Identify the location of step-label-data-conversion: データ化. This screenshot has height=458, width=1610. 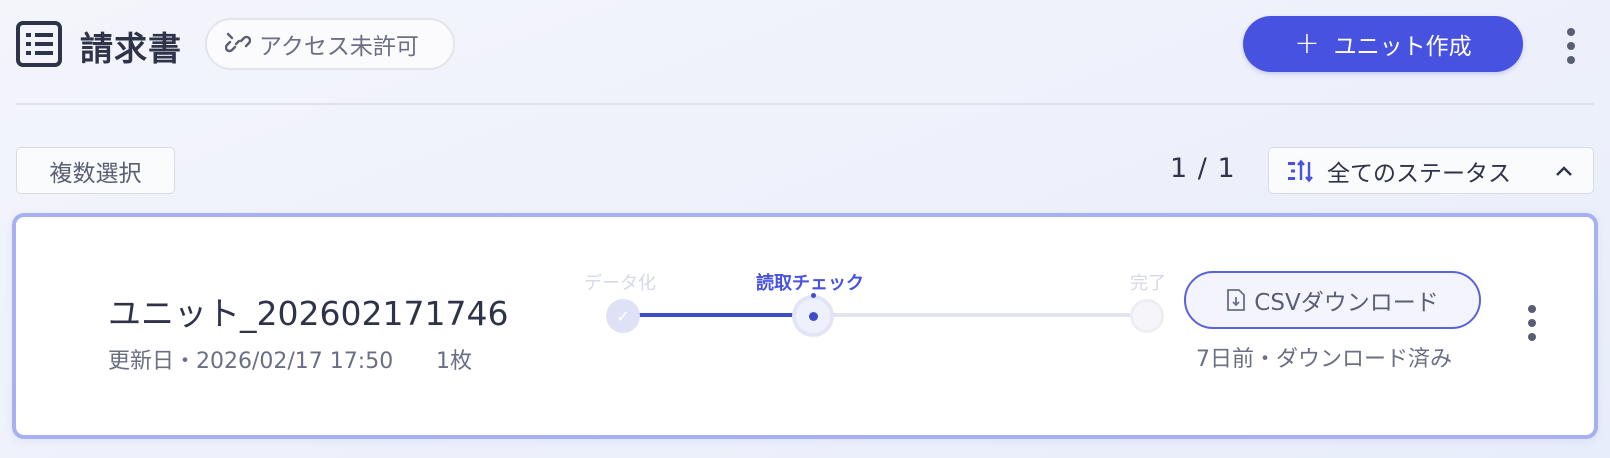
(620, 283).